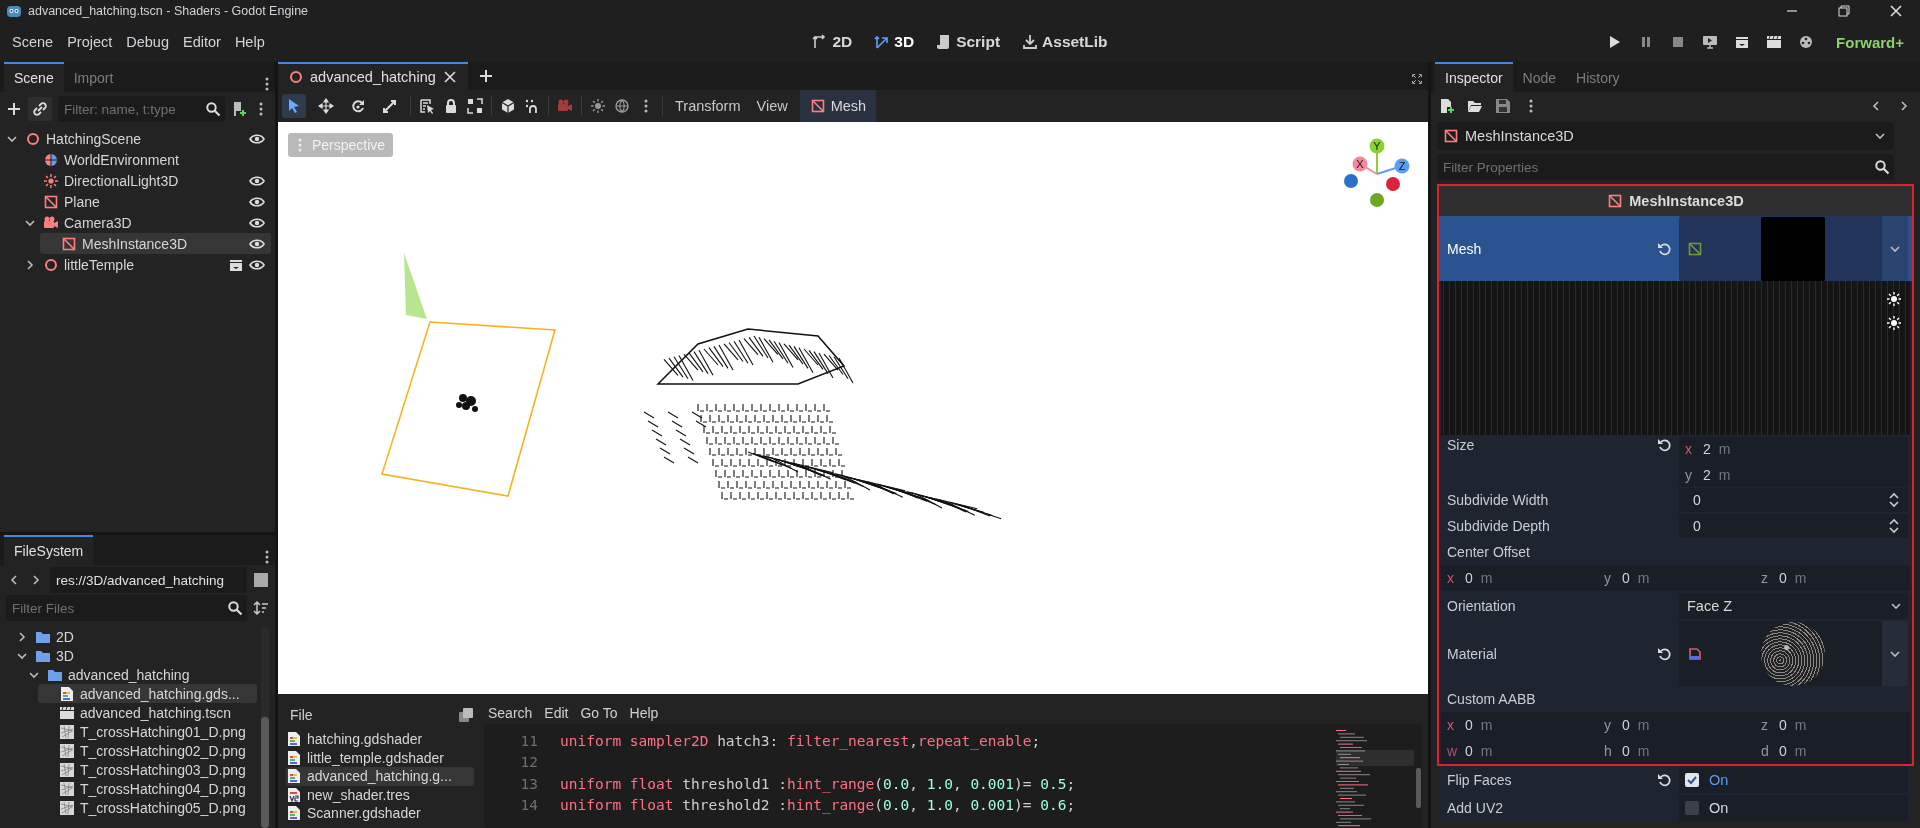 The image size is (1920, 828). I want to click on code-editor: 11 uniform sampler2D hatch3: filter_nearest,repeat_enable; 12 13 uniform float threshold1 :hint_range(0.0, 1.0, 0.001)= 0.5; 14 uniform float threshold2 :hint_range(0.0, 1.0, 0.001)= 0.6;, so click(953, 776).